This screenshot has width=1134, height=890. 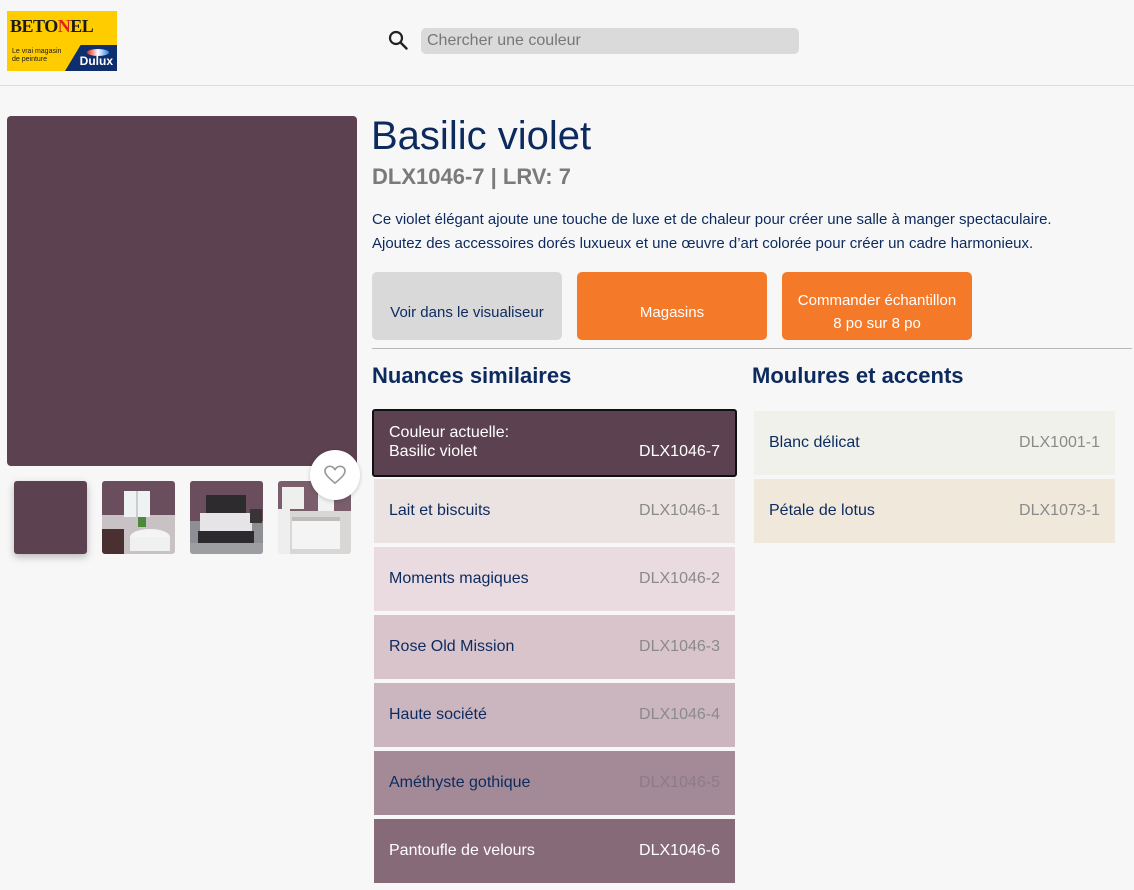 What do you see at coordinates (472, 375) in the screenshot?
I see `similar-shades-title: Nuances similaires` at bounding box center [472, 375].